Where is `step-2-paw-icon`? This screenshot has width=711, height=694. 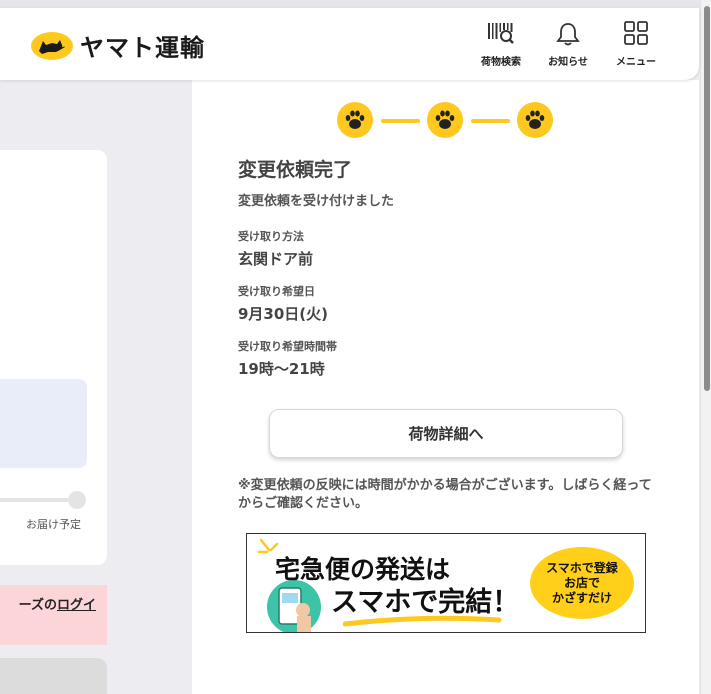 step-2-paw-icon is located at coordinates (445, 120).